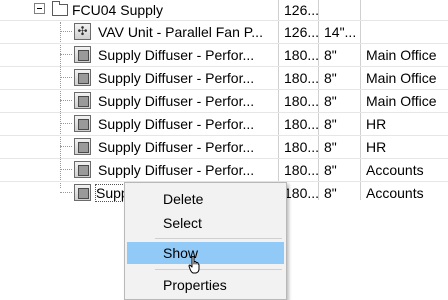 The image size is (448, 300). Describe the element at coordinates (82, 31) in the screenshot. I see `fan-unit-icon: ✣` at that location.